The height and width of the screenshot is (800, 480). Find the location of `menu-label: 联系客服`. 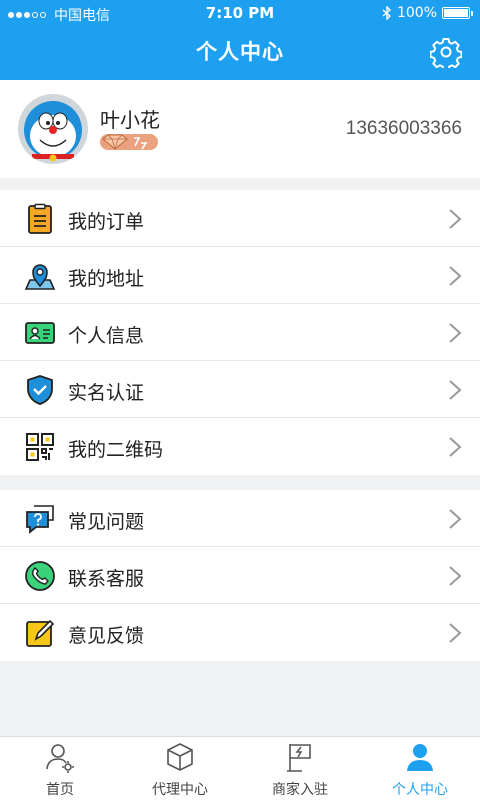

menu-label: 联系客服 is located at coordinates (106, 579).